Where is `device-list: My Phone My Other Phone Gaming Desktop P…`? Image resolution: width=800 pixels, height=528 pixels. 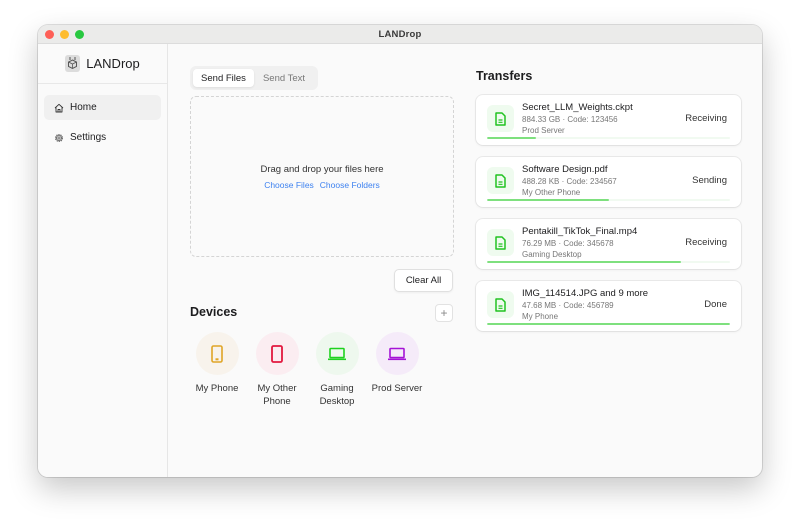
device-list: My Phone My Other Phone Gaming Desktop P… is located at coordinates (307, 370).